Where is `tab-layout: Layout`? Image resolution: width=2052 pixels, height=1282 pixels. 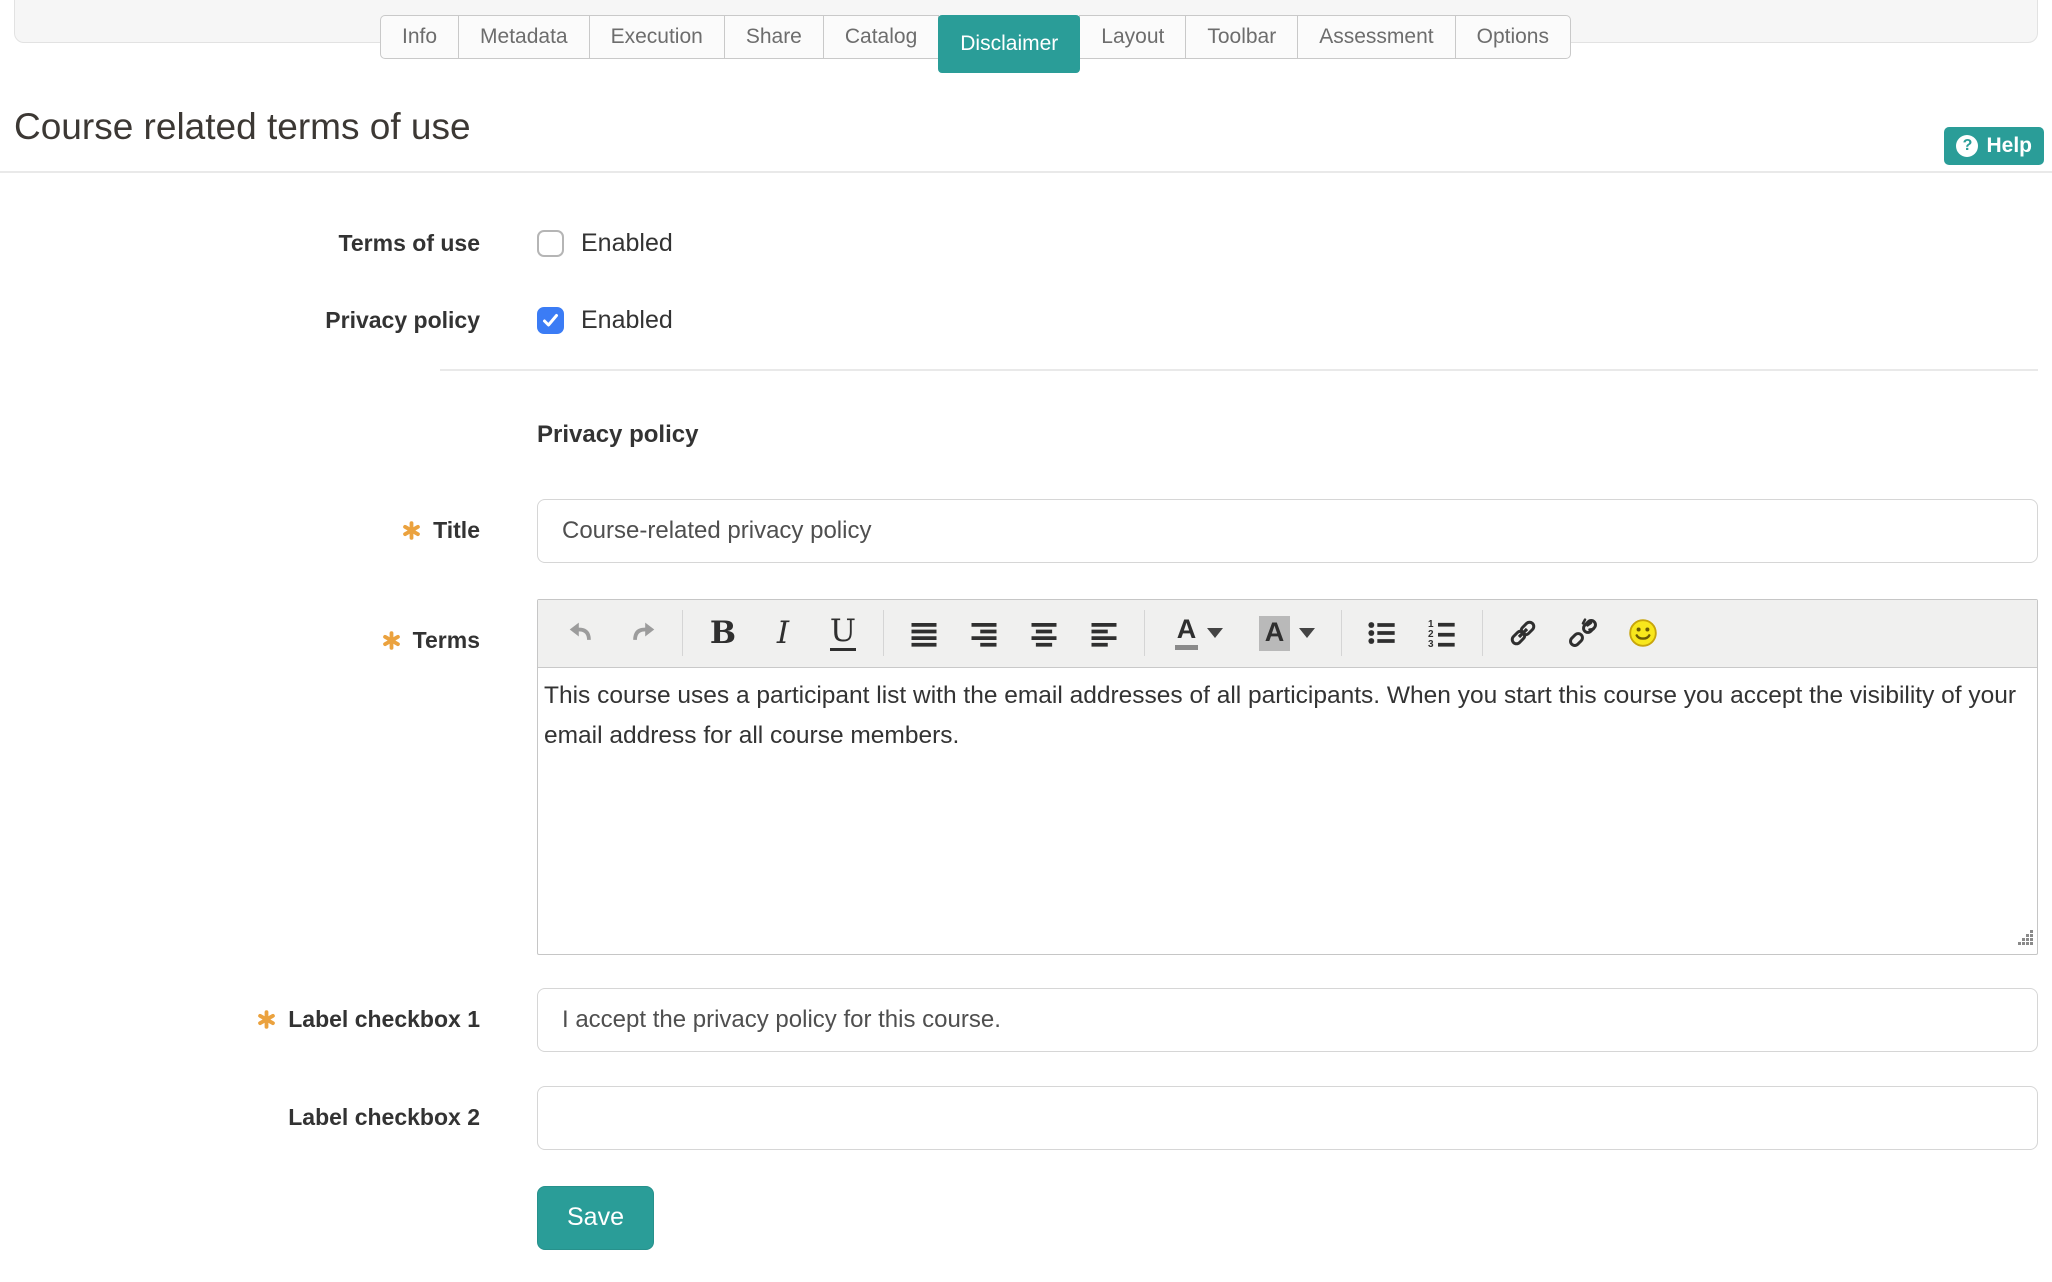
tab-layout: Layout is located at coordinates (1133, 37).